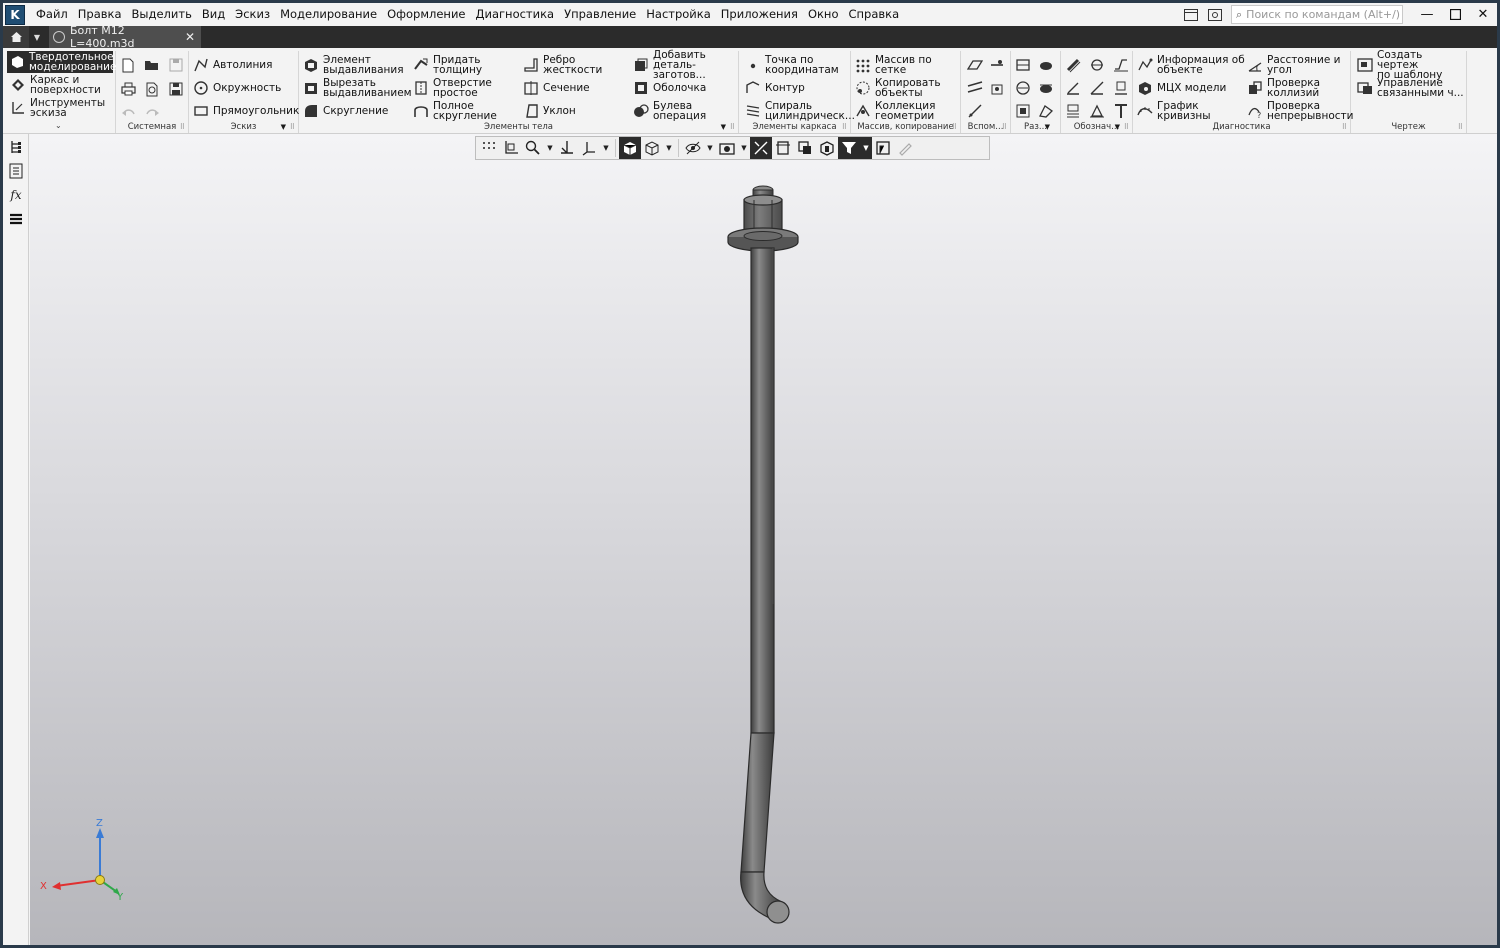 This screenshot has height=948, width=1500. What do you see at coordinates (562, 64) in the screenshot?
I see `rib-button: Ребро жесткости` at bounding box center [562, 64].